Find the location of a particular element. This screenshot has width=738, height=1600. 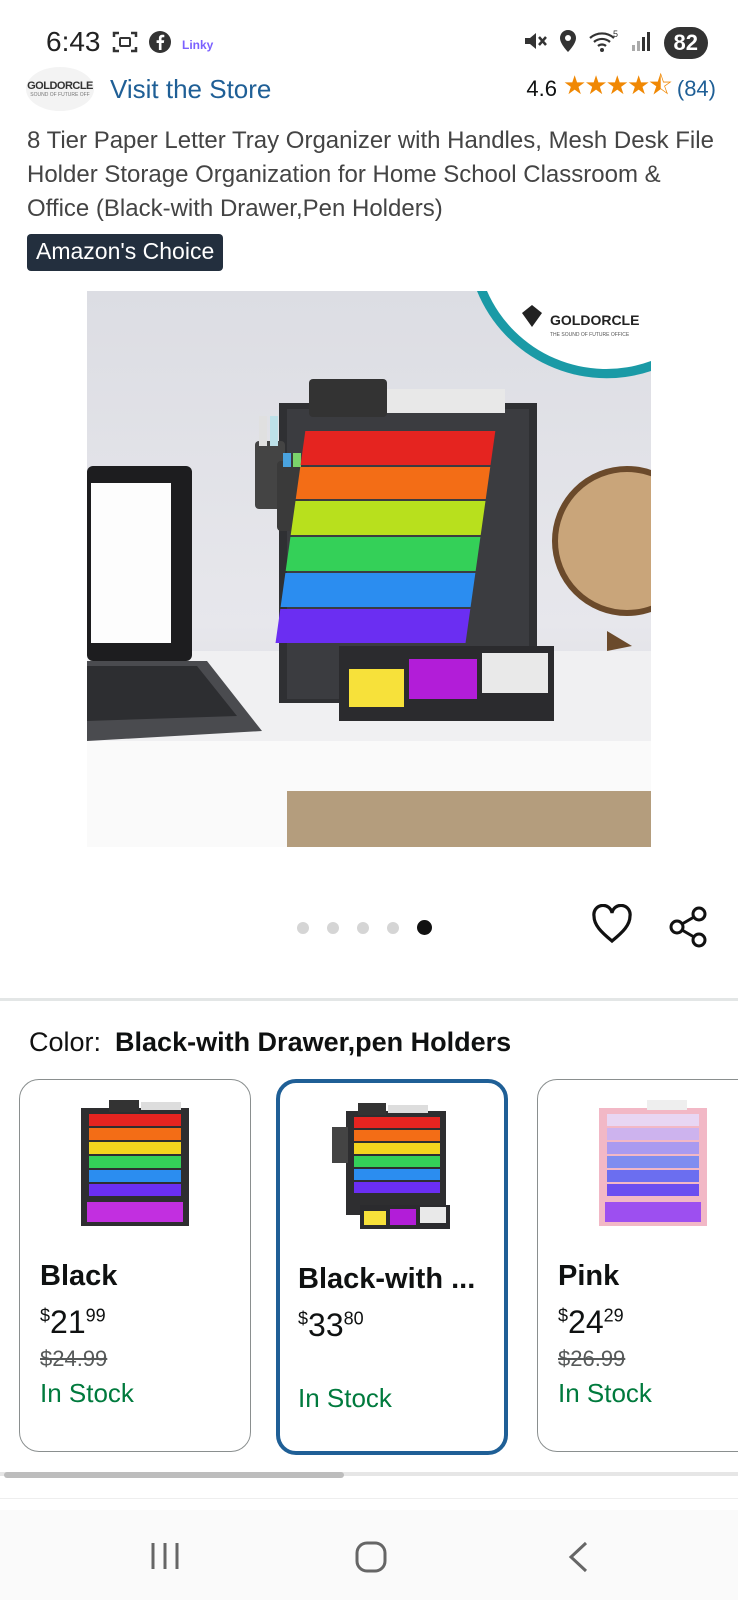

color-label: Color: is located at coordinates (65, 1042).